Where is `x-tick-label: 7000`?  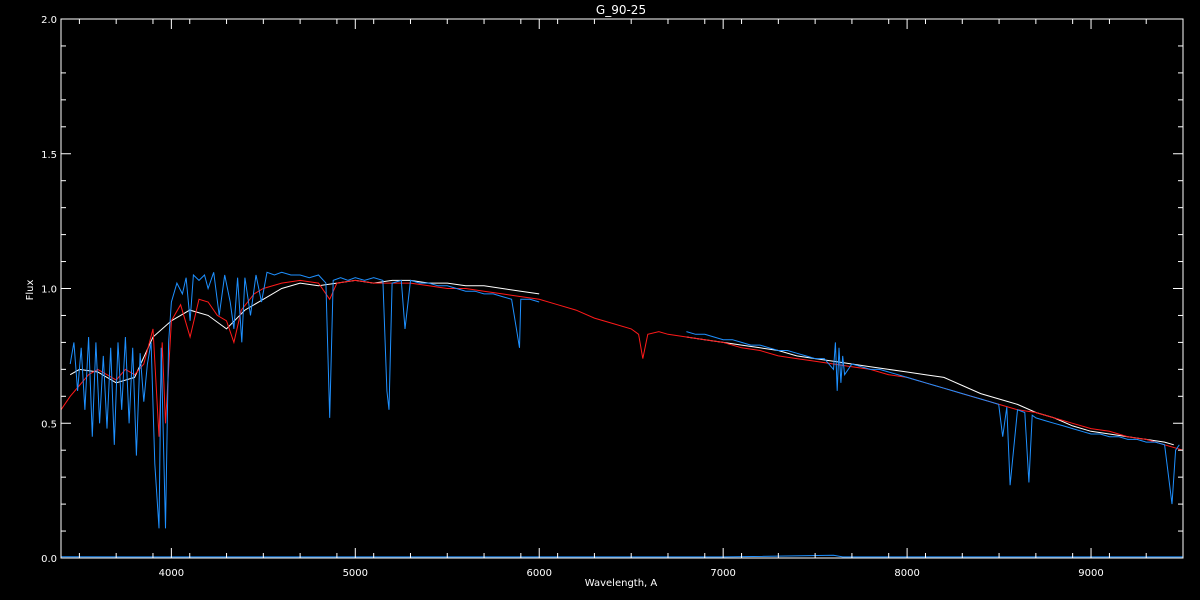 x-tick-label: 7000 is located at coordinates (722, 573).